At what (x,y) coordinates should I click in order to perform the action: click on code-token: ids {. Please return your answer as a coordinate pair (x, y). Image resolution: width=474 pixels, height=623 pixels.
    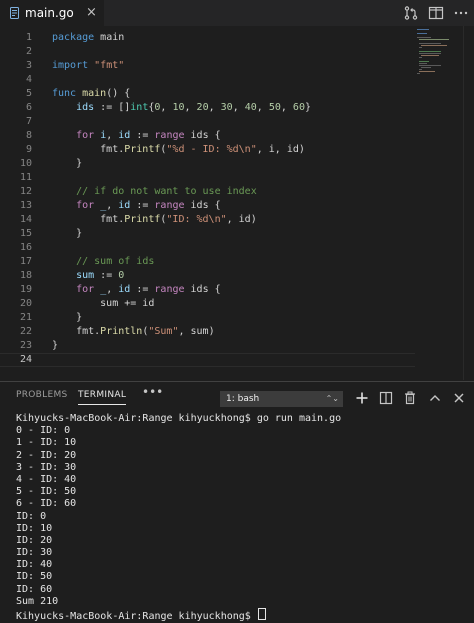
    Looking at the image, I should click on (202, 135).